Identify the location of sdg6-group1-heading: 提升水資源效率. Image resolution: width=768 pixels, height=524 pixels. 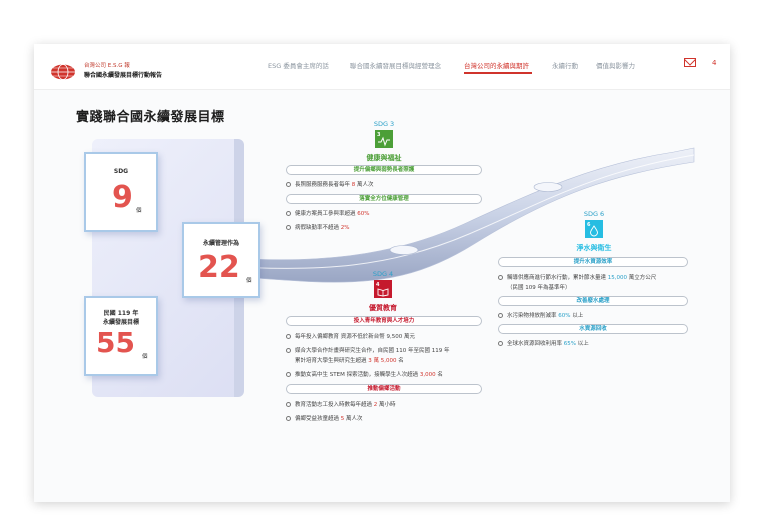
(593, 262).